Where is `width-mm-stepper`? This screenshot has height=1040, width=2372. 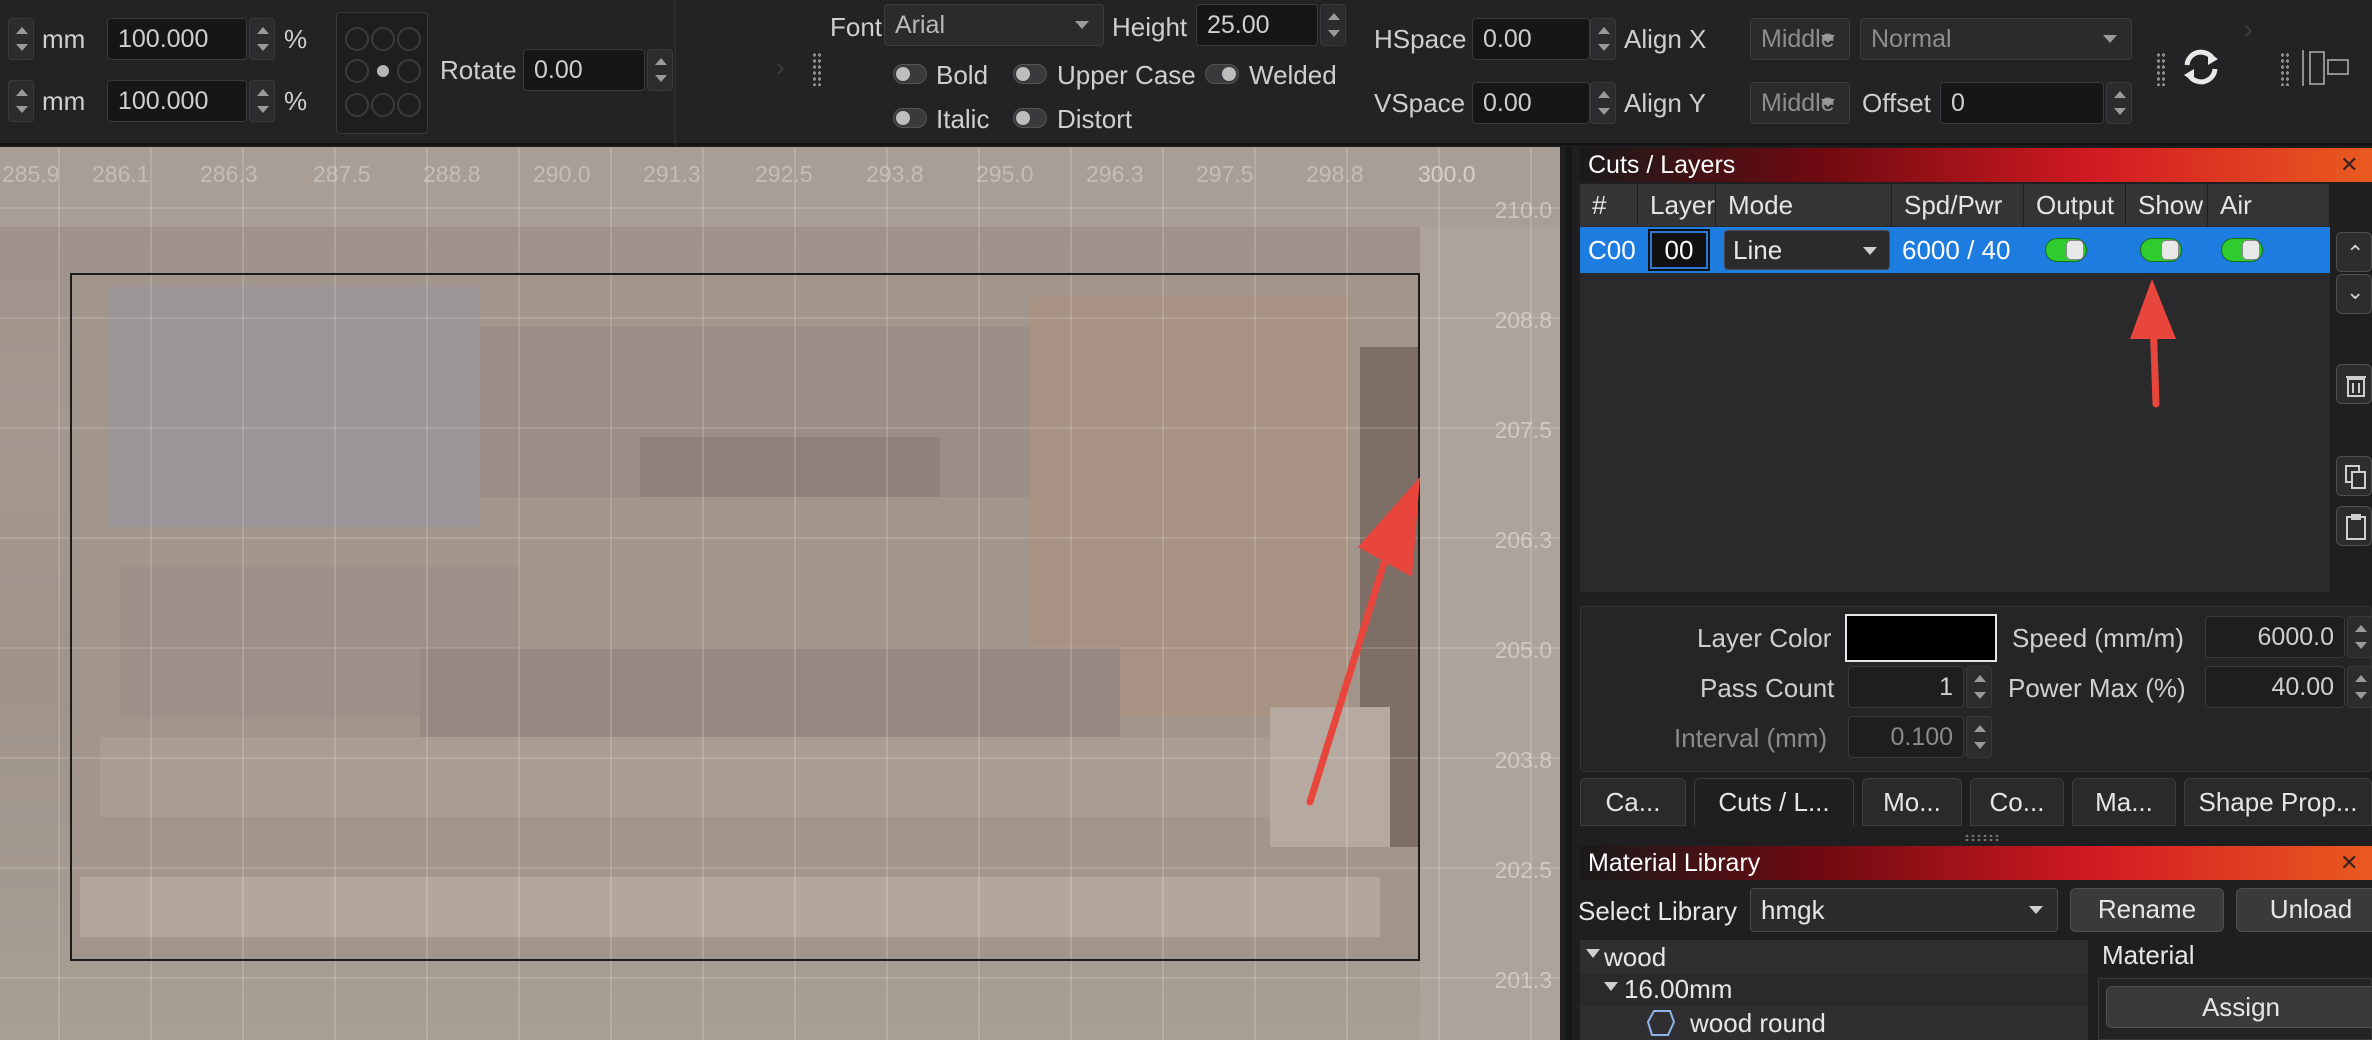
width-mm-stepper is located at coordinates (21, 39).